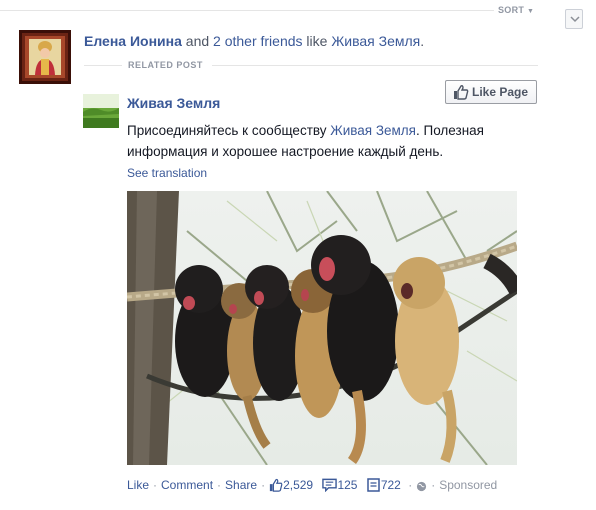 The width and height of the screenshot is (596, 510). I want to click on likes-count: 2,529, so click(291, 485).